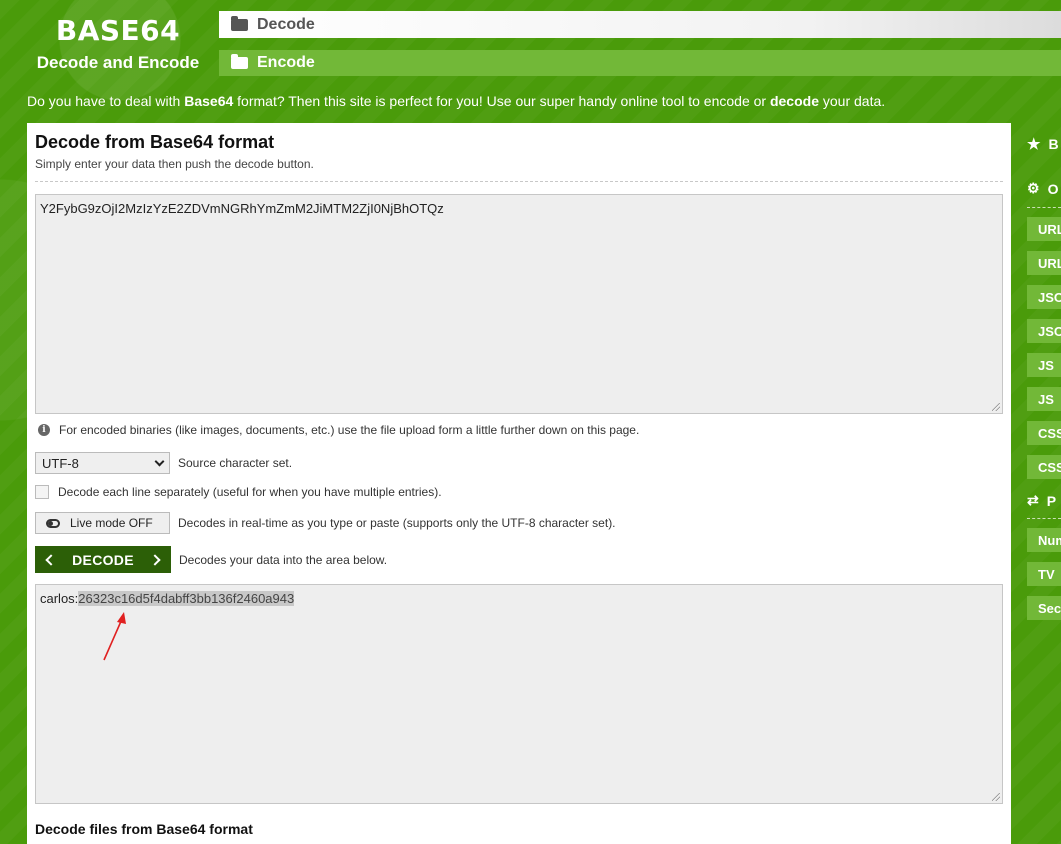  Describe the element at coordinates (1049, 608) in the screenshot. I see `sidebar-item-label: Sec` at that location.